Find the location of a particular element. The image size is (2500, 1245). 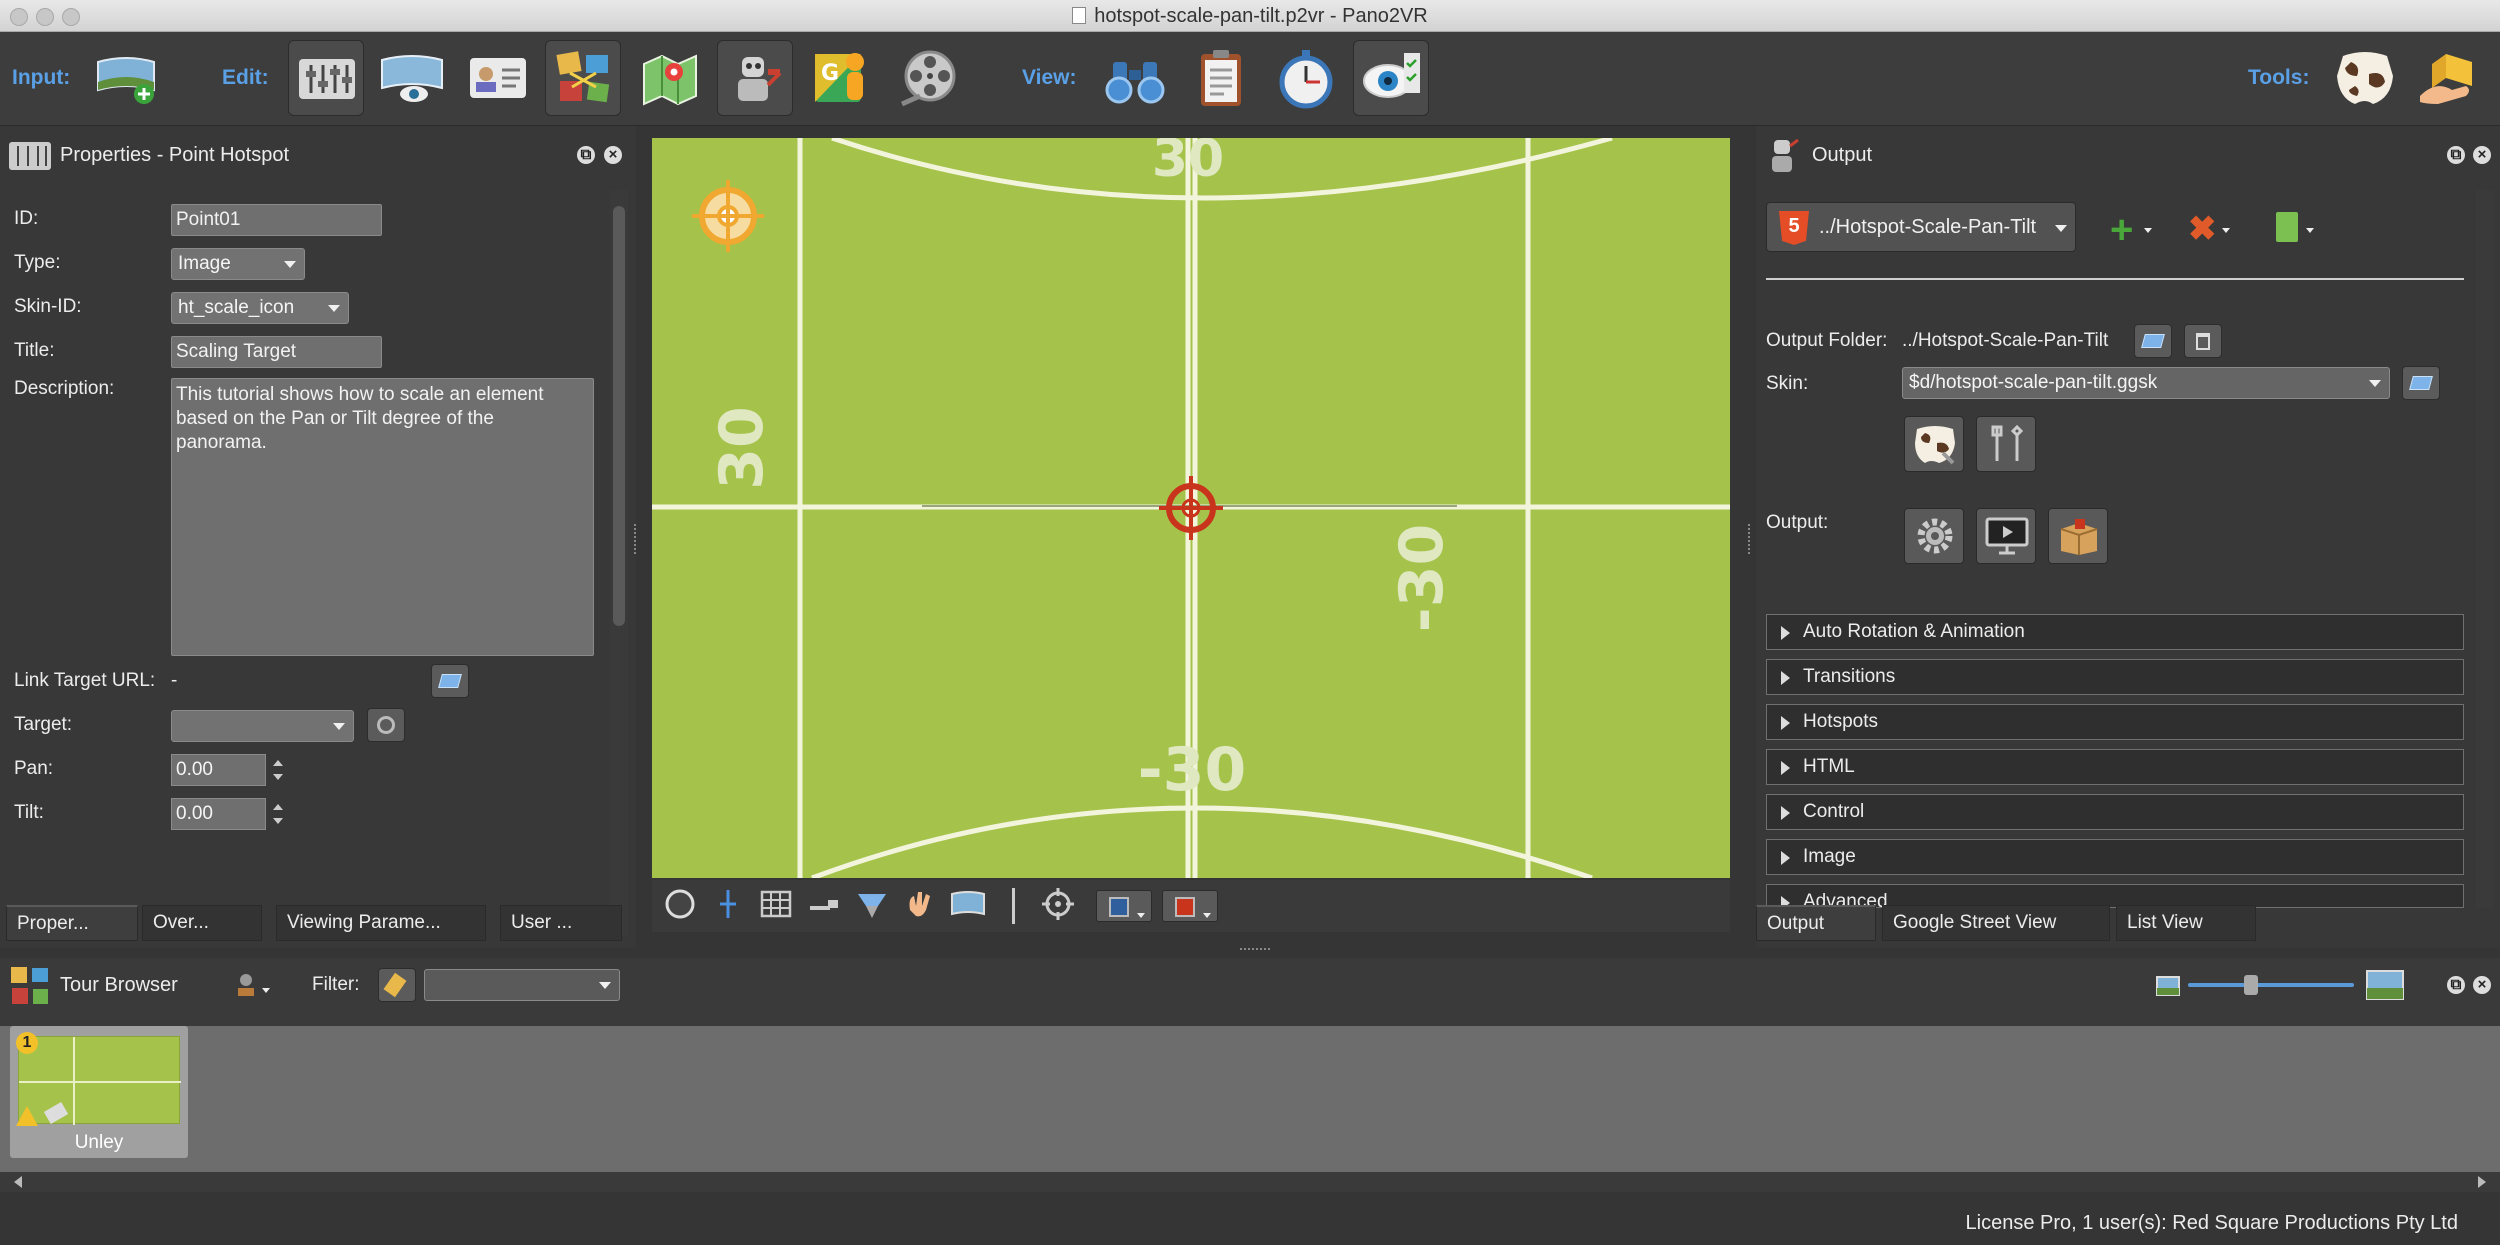

tilt-label: Tilt: is located at coordinates (29, 812).